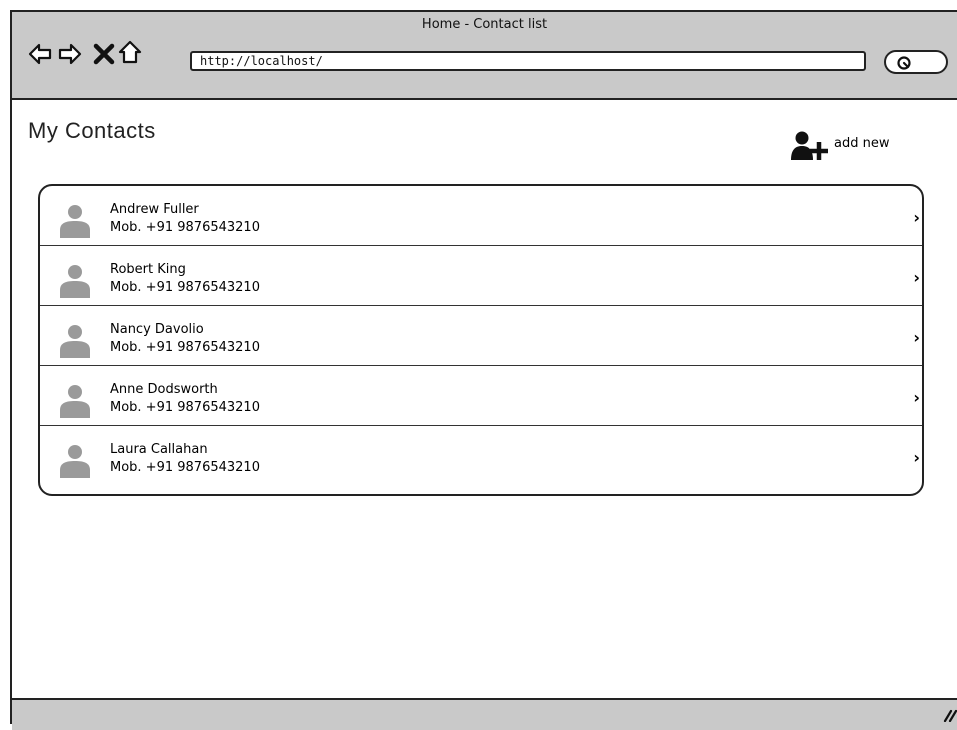 Image resolution: width=957 pixels, height=730 pixels. What do you see at coordinates (481, 276) in the screenshot?
I see `contact-row: Robert King Mob. +91 9876543210 ›` at bounding box center [481, 276].